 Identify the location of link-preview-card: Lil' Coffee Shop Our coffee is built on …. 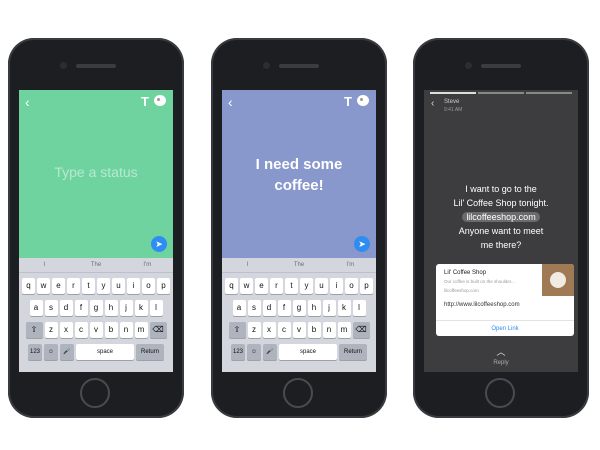
(505, 300).